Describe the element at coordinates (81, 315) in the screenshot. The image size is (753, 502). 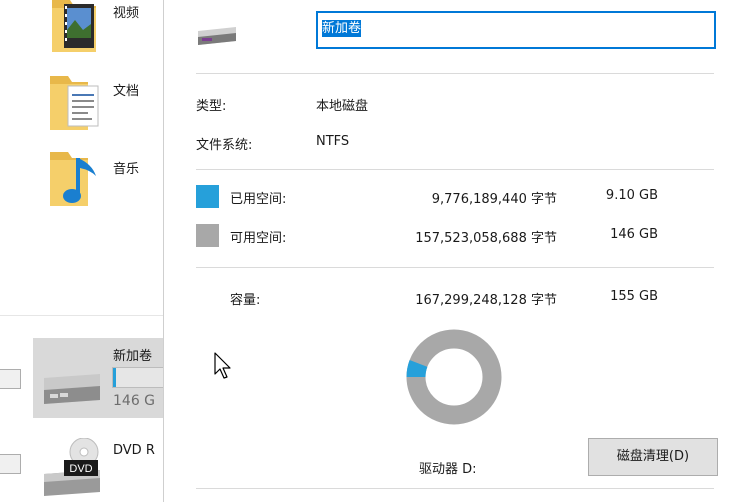
I see `section-divider` at that location.